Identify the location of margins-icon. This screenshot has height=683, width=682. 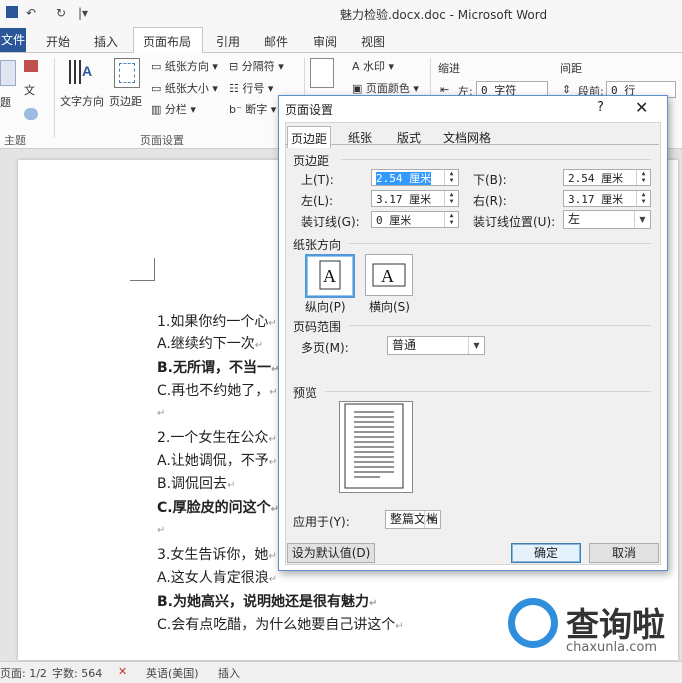
(127, 73).